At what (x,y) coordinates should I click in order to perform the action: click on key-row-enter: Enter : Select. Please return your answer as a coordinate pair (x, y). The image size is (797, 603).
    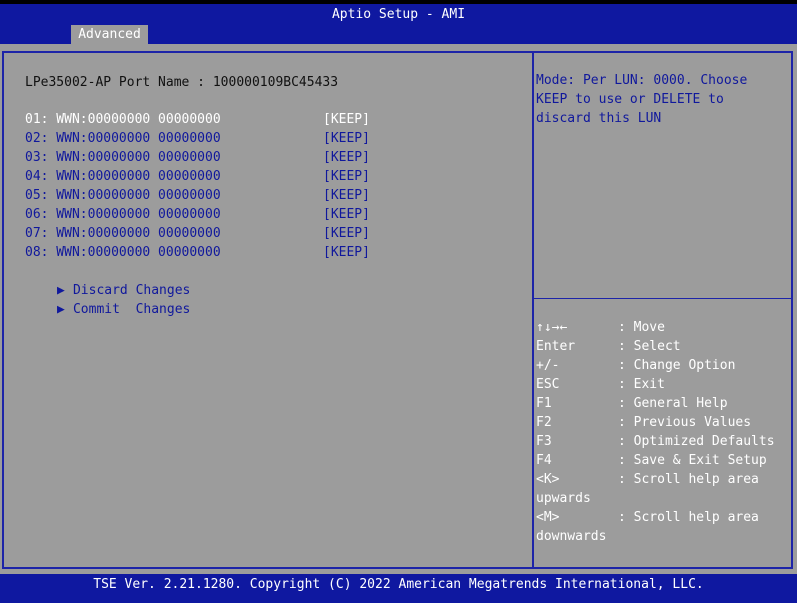
    Looking at the image, I should click on (663, 346).